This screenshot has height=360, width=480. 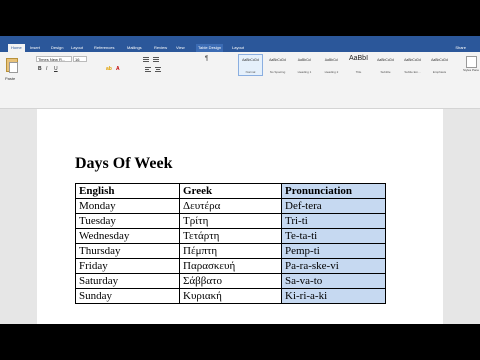 I want to click on tab-layout-table: Layout, so click(x=238, y=48).